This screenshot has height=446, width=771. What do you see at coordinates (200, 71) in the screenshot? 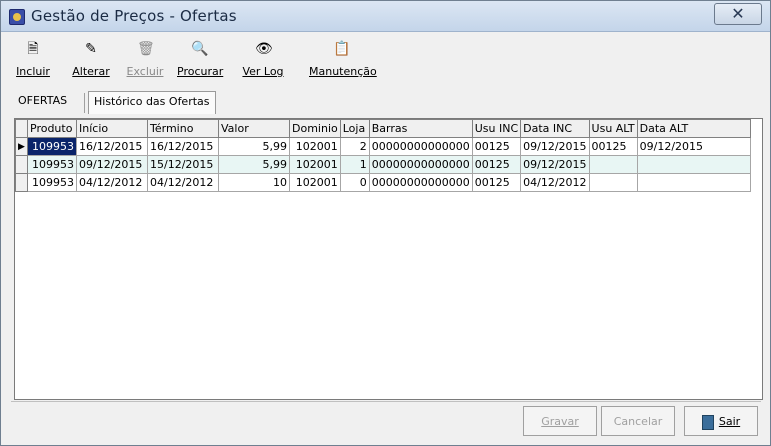
I see `procurar-label: Procurar` at bounding box center [200, 71].